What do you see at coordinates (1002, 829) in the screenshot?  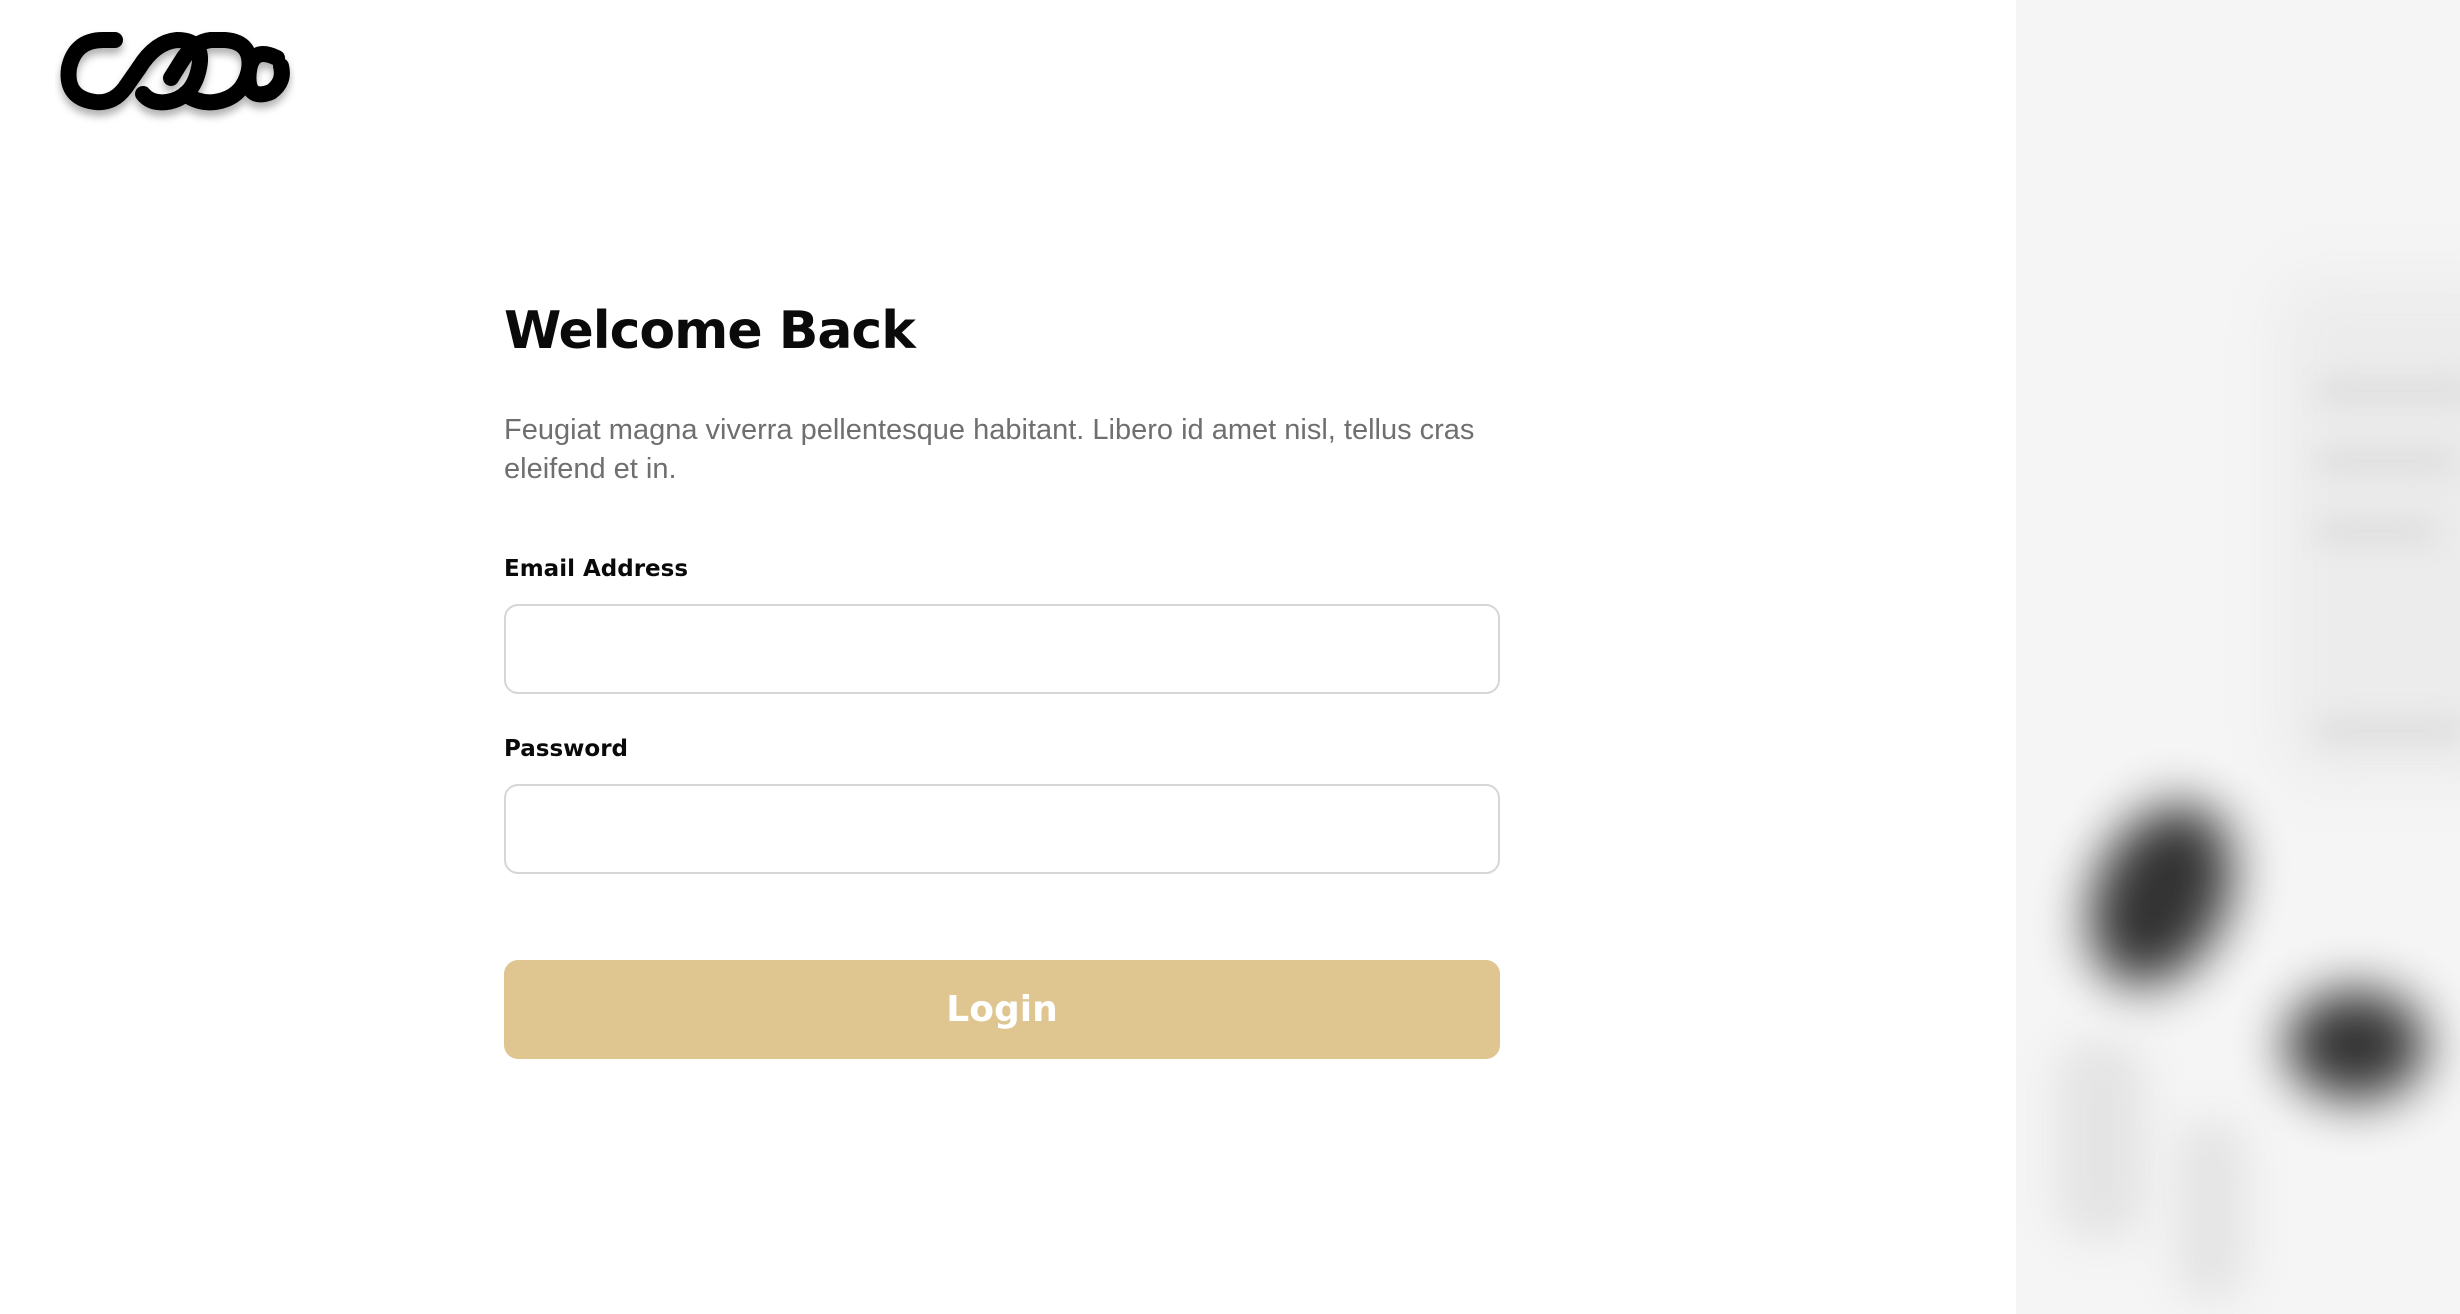 I see `password-field` at bounding box center [1002, 829].